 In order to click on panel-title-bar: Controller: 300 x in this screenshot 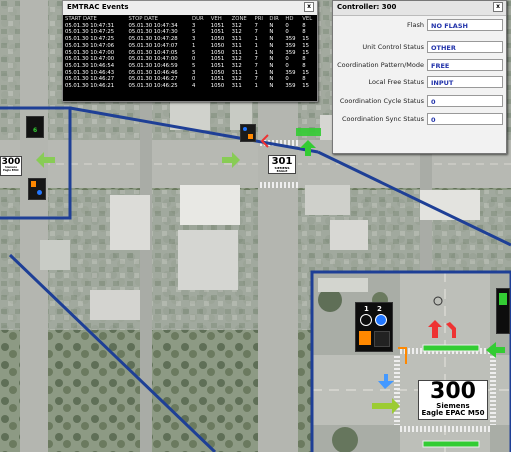, I will do `click(419, 8)`.